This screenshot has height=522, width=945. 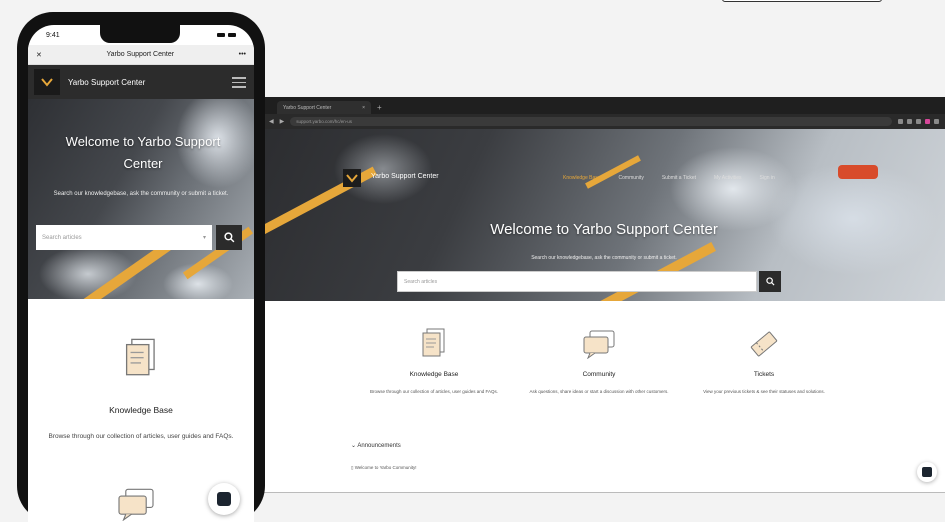 I want to click on address-bar-url: support.yarbo.com/hc/en-us, so click(x=324, y=121).